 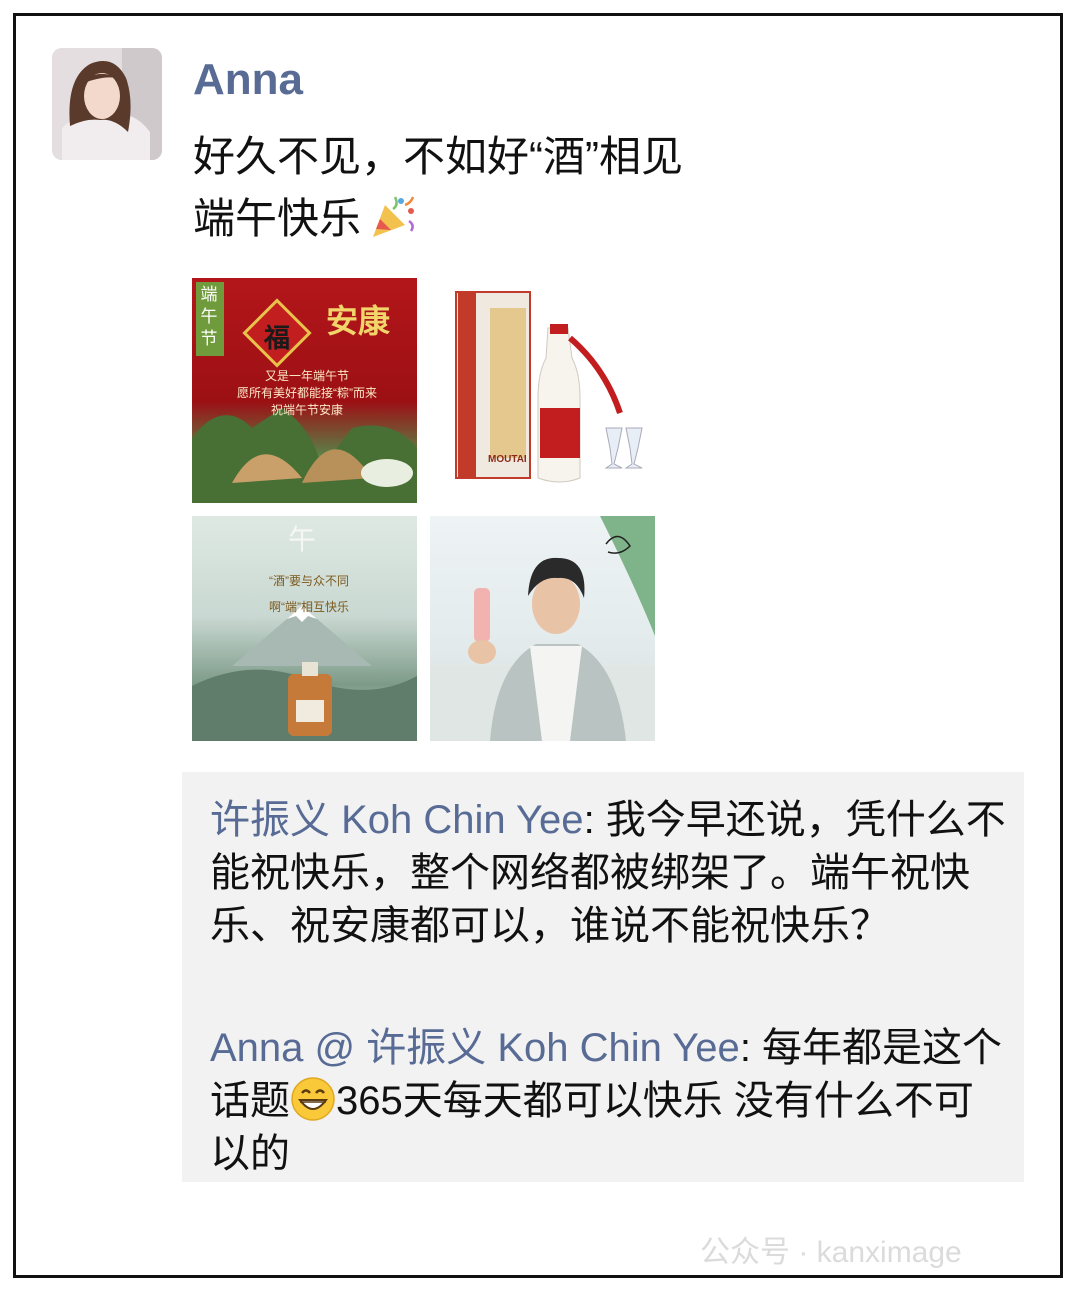 I want to click on tile1-caption: 又是一年端午节 愿所有美好都能接“粽”而来 祝端午节安康, so click(x=307, y=393).